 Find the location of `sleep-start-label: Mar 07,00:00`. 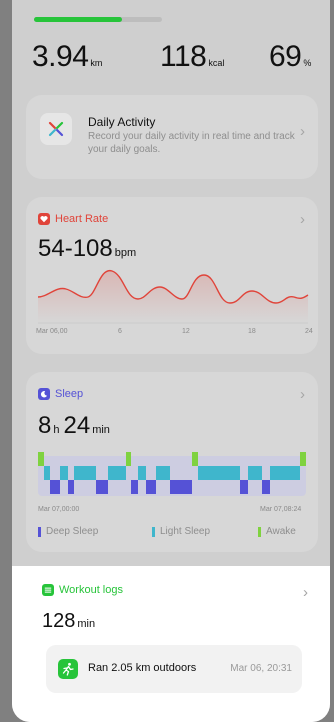

sleep-start-label: Mar 07,00:00 is located at coordinates (59, 509).